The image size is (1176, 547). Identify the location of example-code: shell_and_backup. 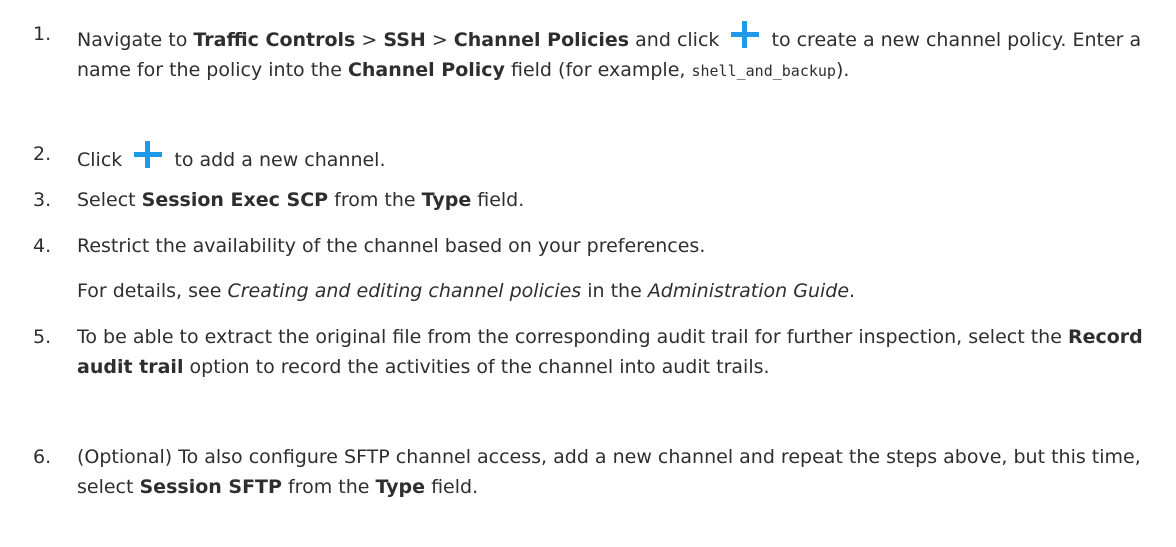
(763, 71).